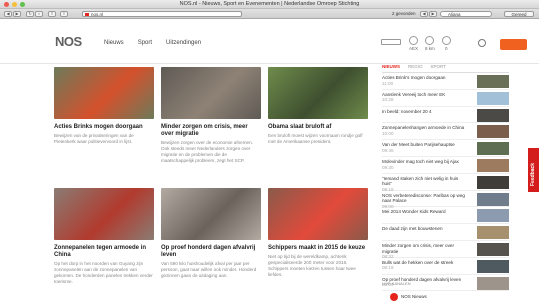 This screenshot has width=539, height=303. I want to click on tab-regio: REGIO, so click(415, 66).